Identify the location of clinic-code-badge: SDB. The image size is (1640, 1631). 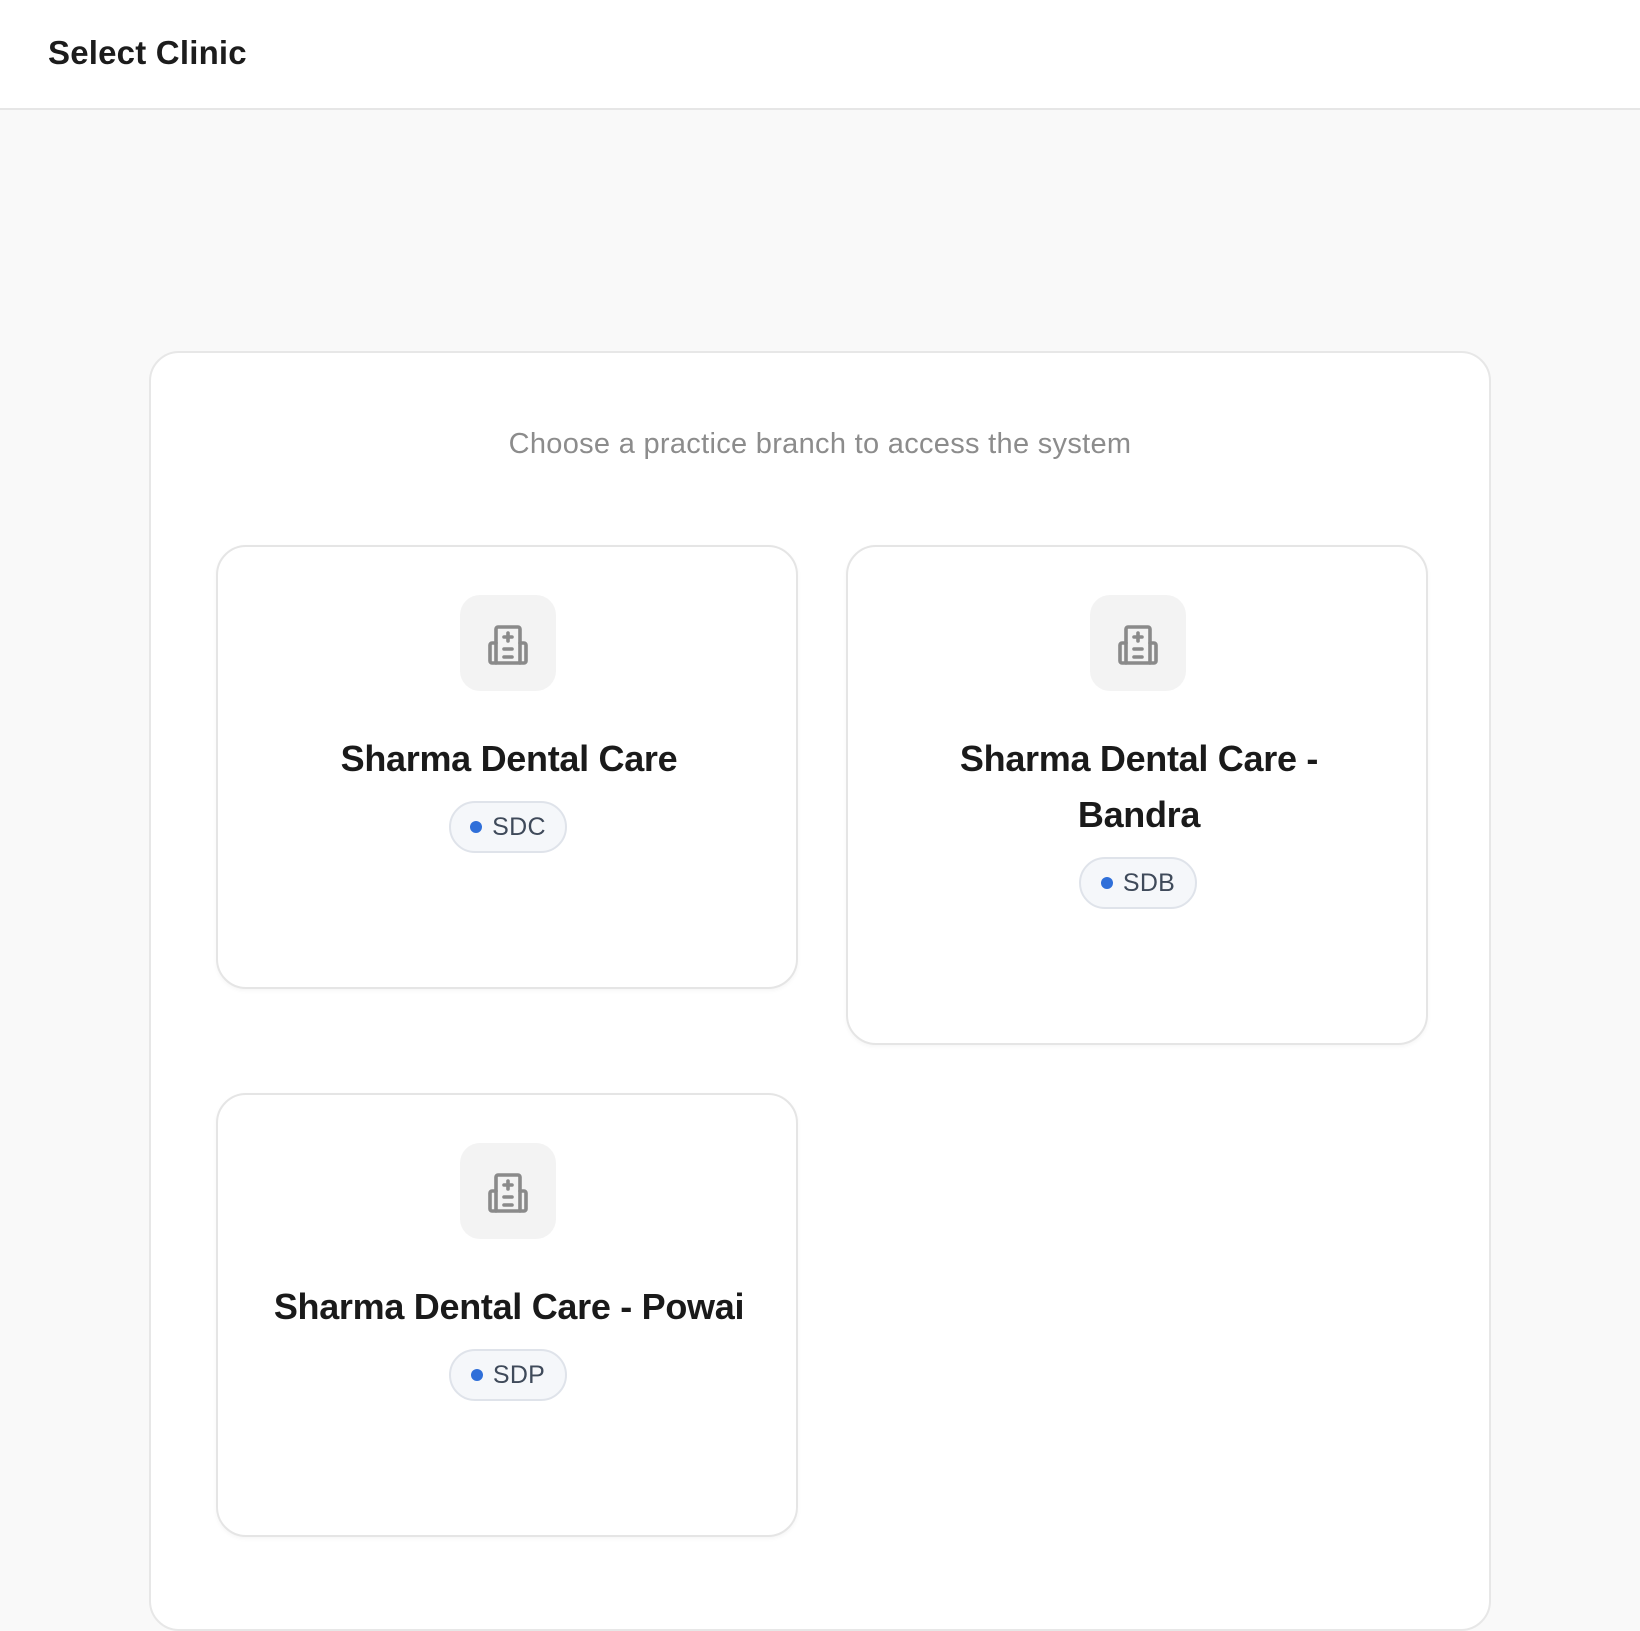
(1138, 883).